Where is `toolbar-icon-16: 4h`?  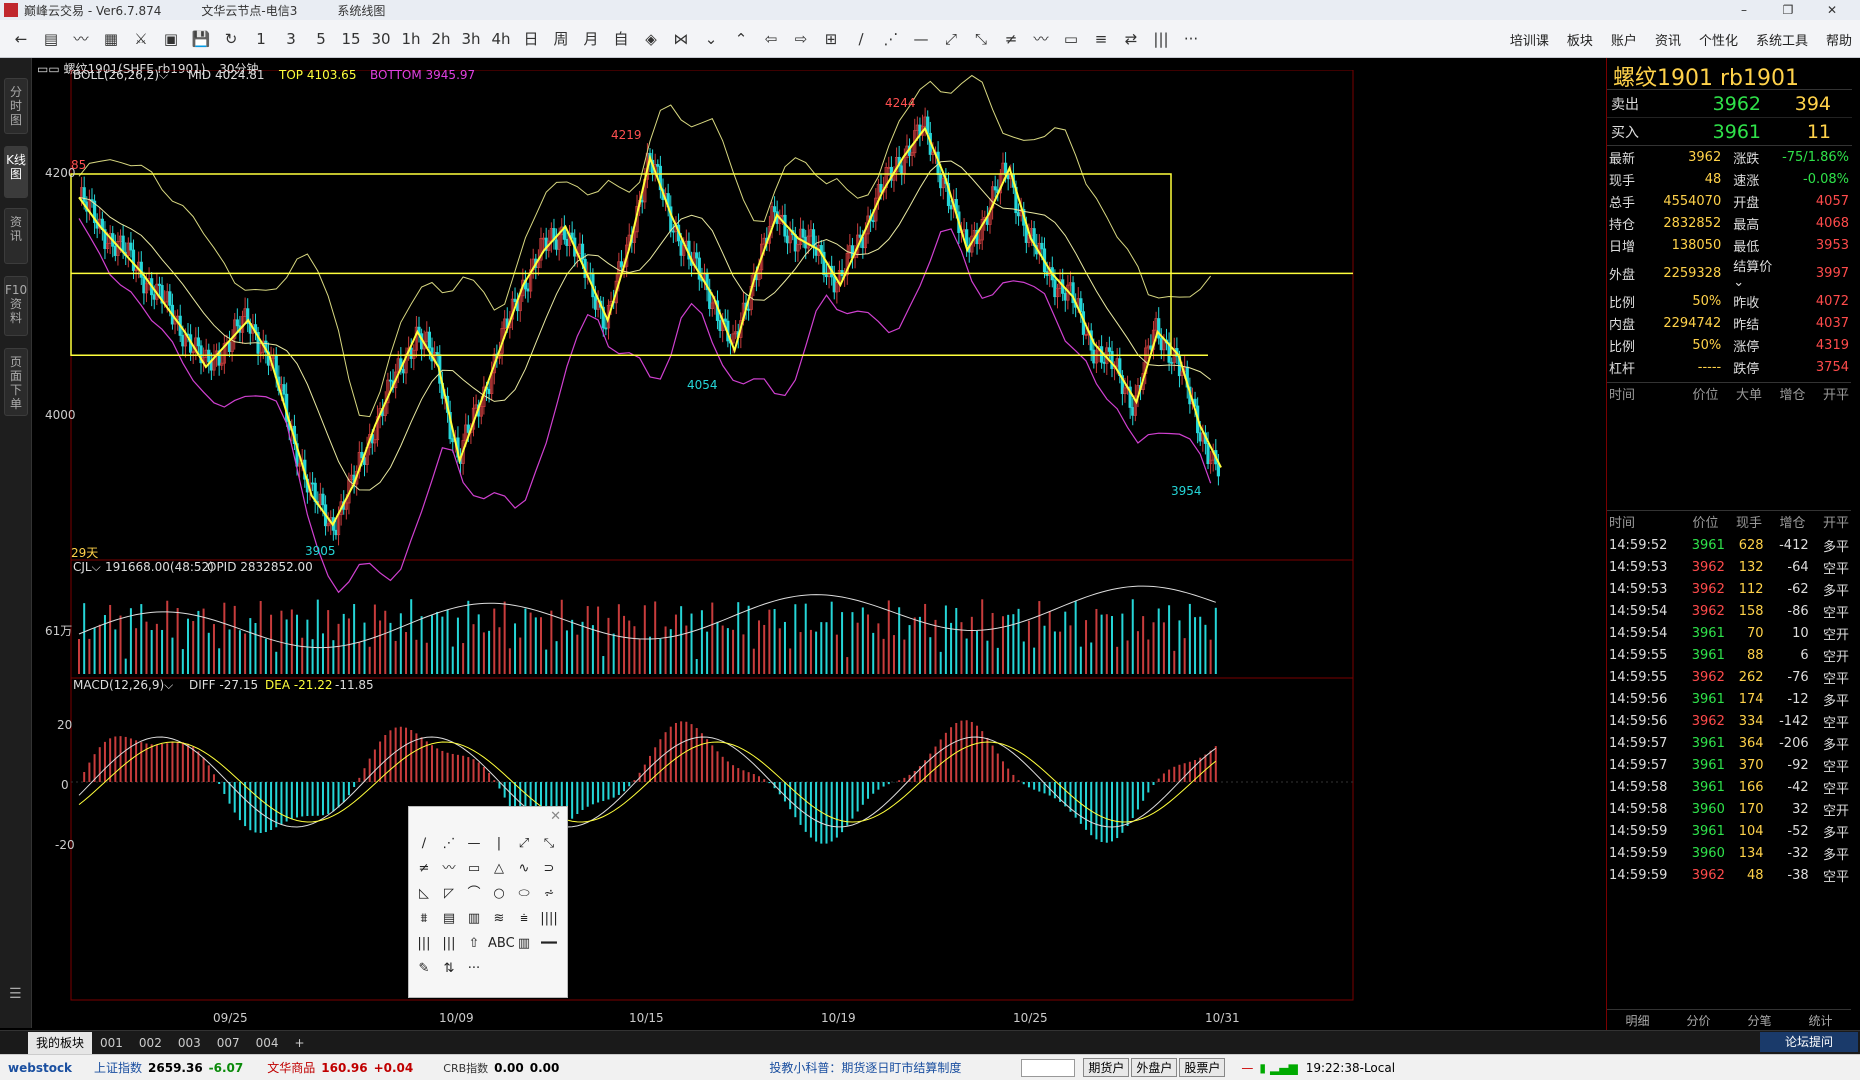 toolbar-icon-16: 4h is located at coordinates (501, 39).